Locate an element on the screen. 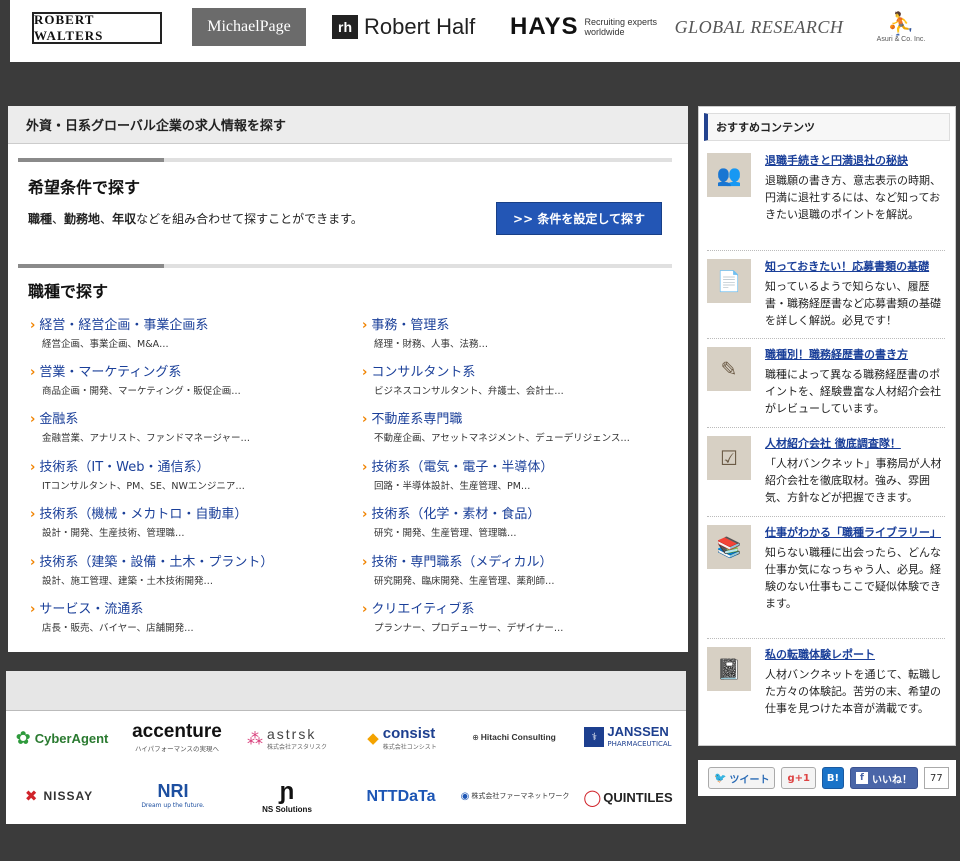 This screenshot has height=861, width=960. job-category-link: › 営業・マーケティング系 is located at coordinates (190, 370).